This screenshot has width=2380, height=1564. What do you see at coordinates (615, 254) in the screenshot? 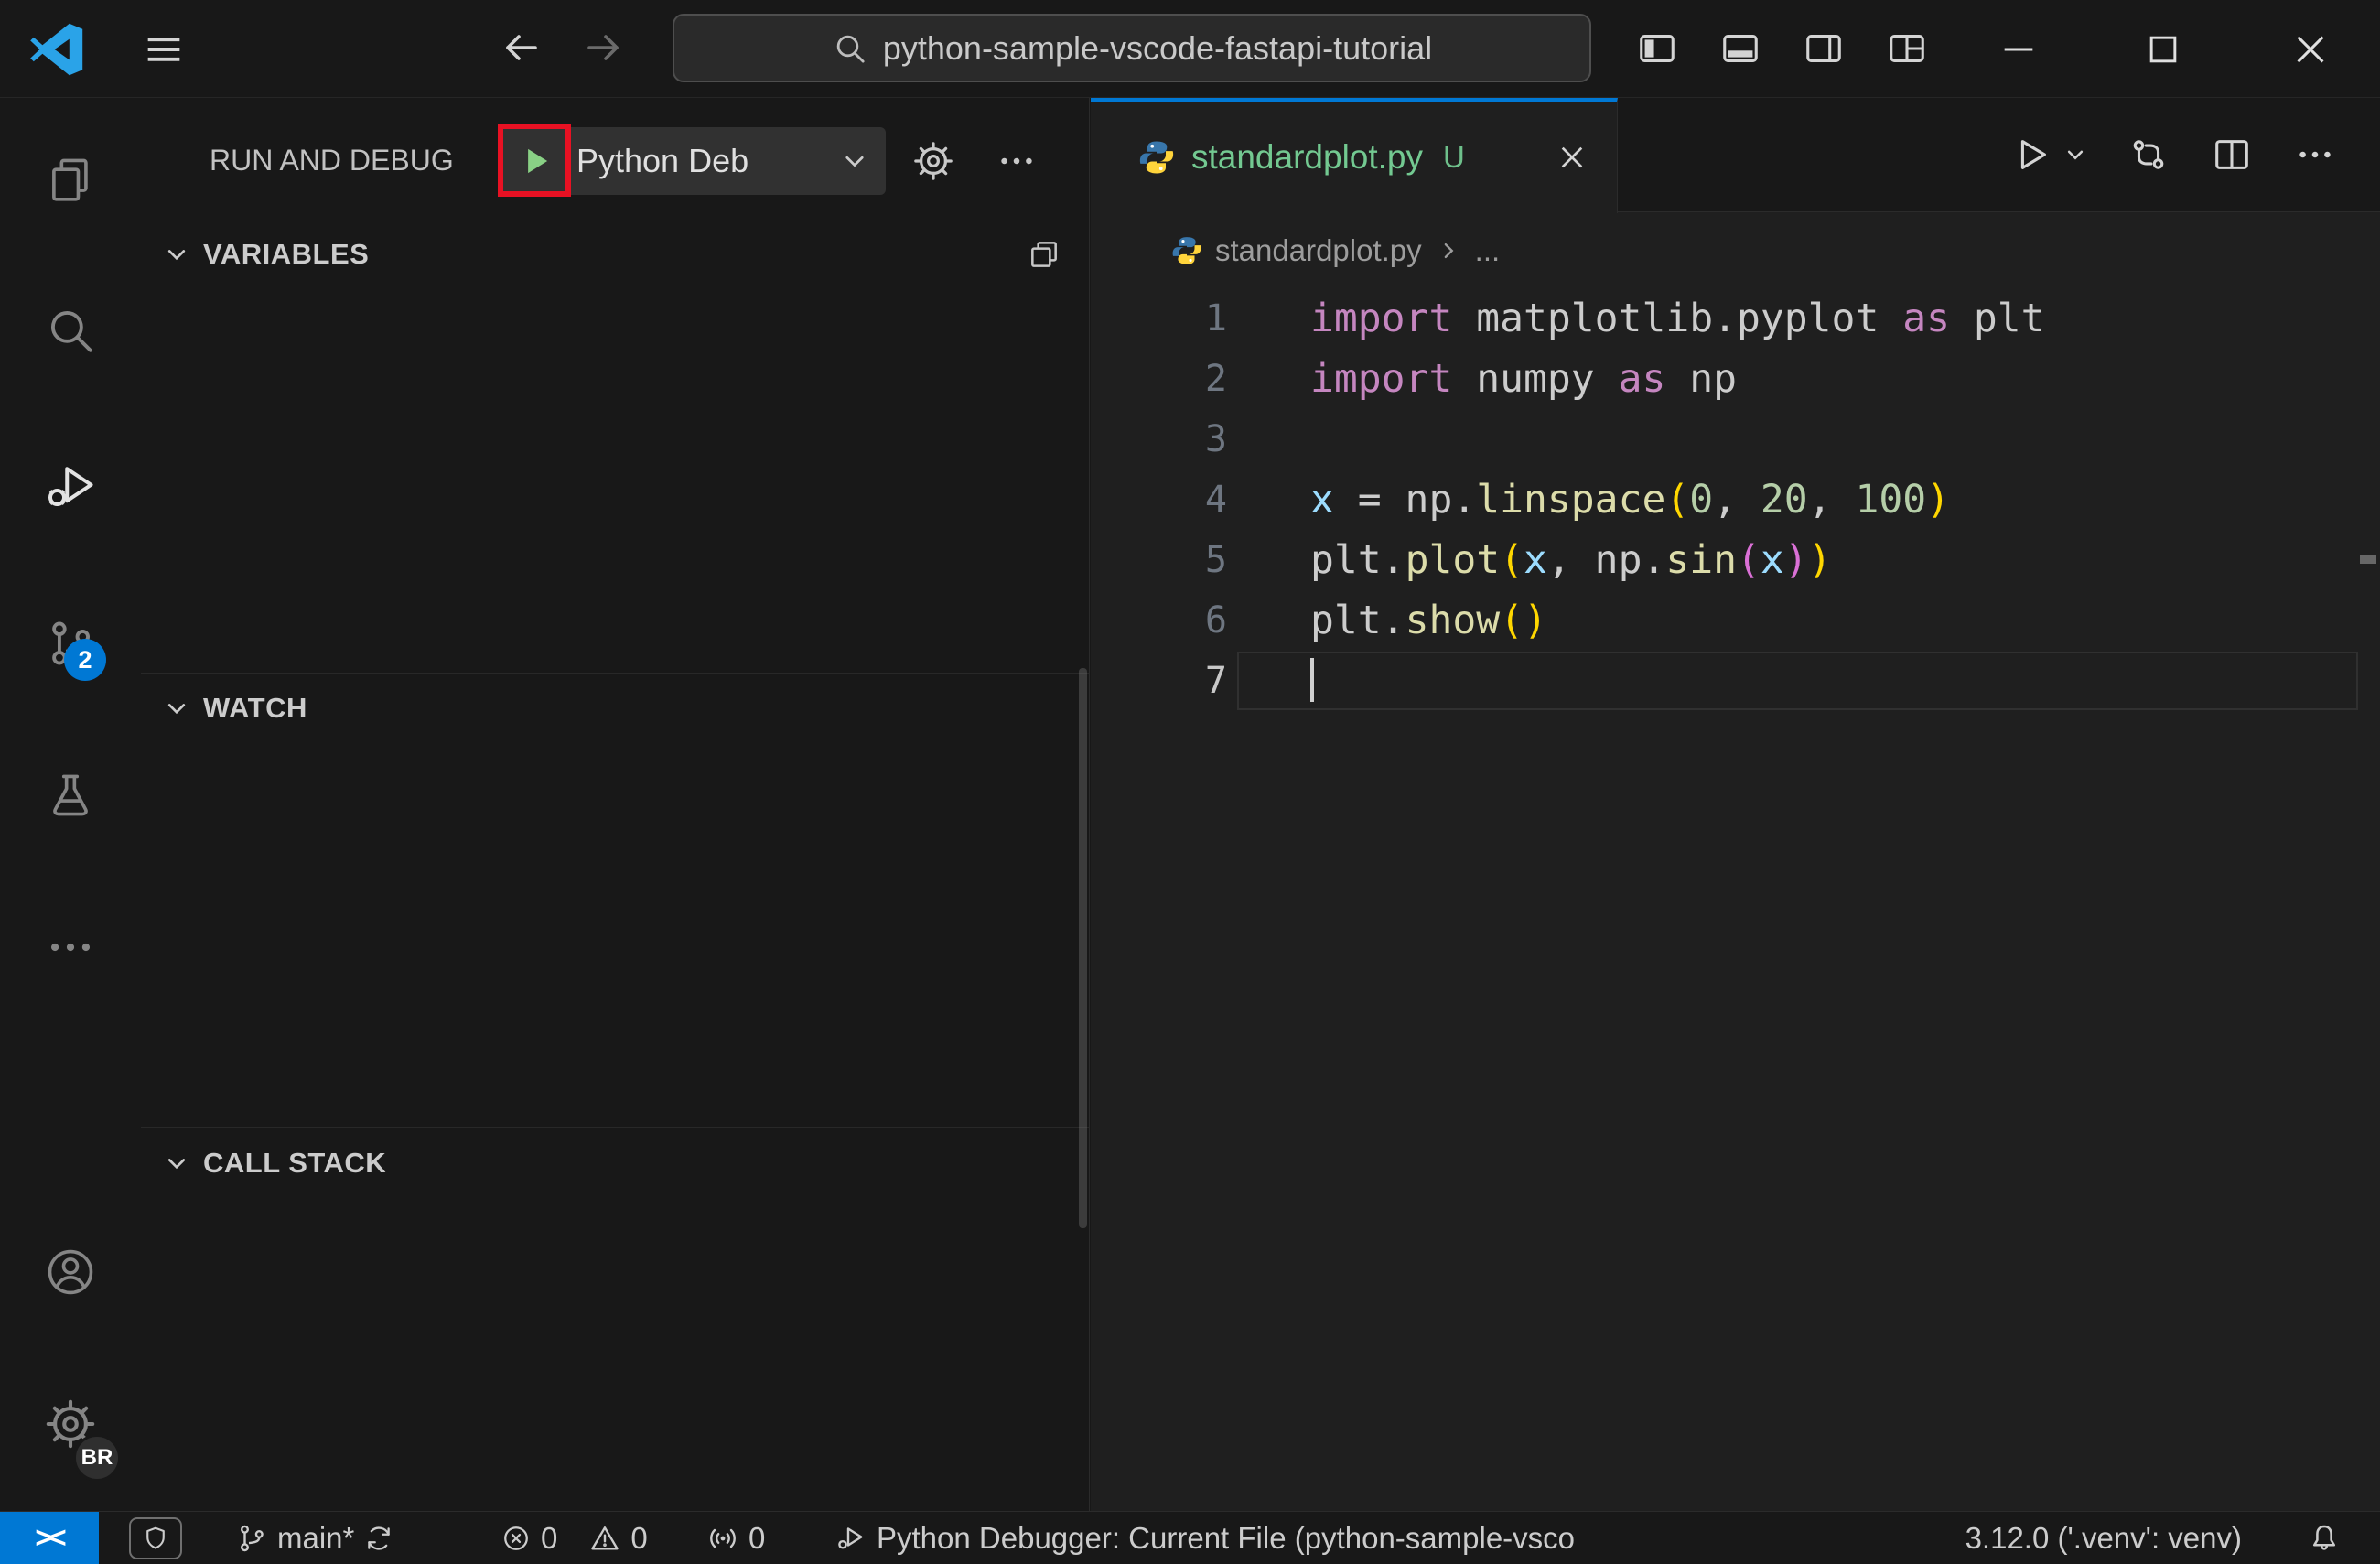
I see `variables-section-header: VARIABLES` at bounding box center [615, 254].